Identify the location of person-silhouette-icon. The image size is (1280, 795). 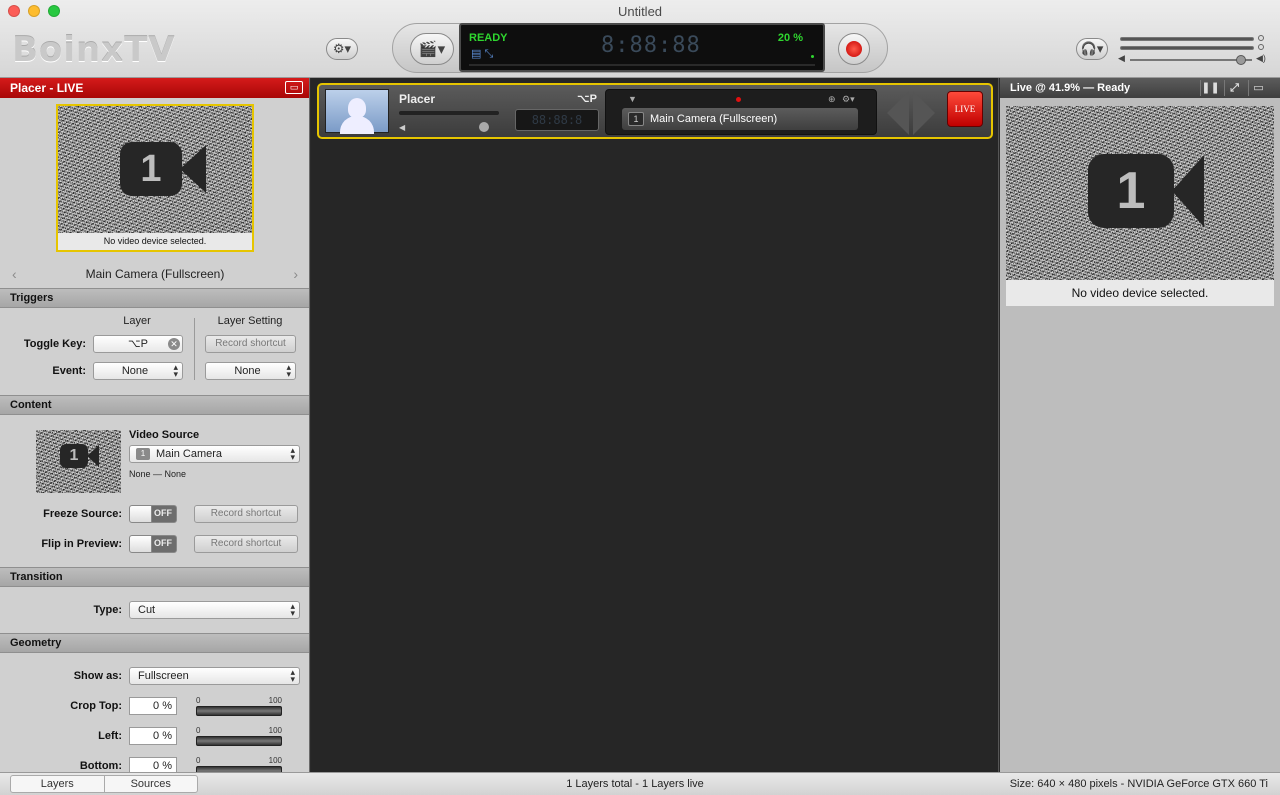
(357, 108).